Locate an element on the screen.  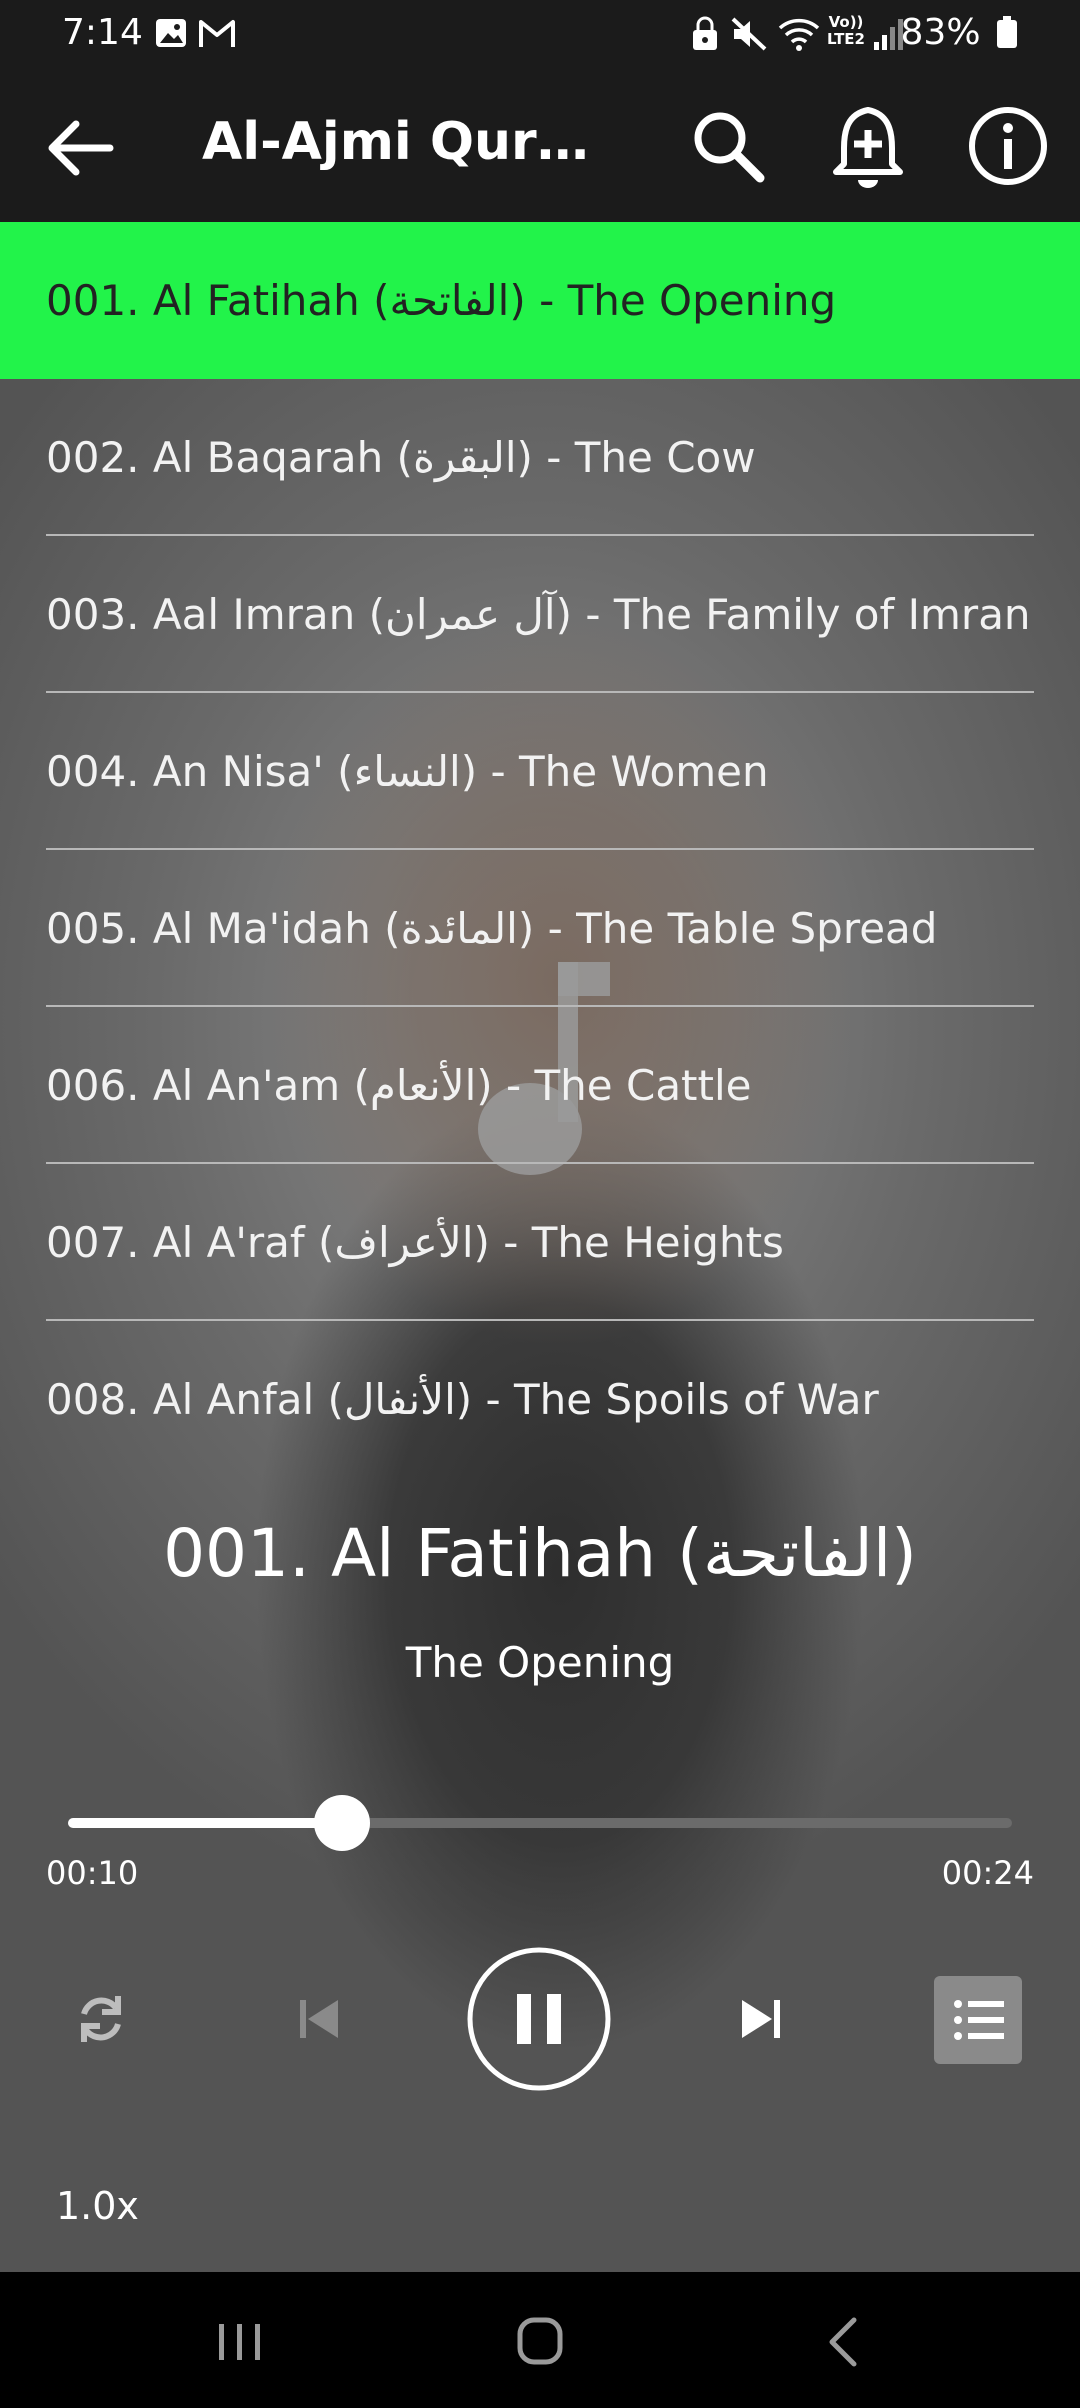
back-arrow-icon is located at coordinates (80, 148).